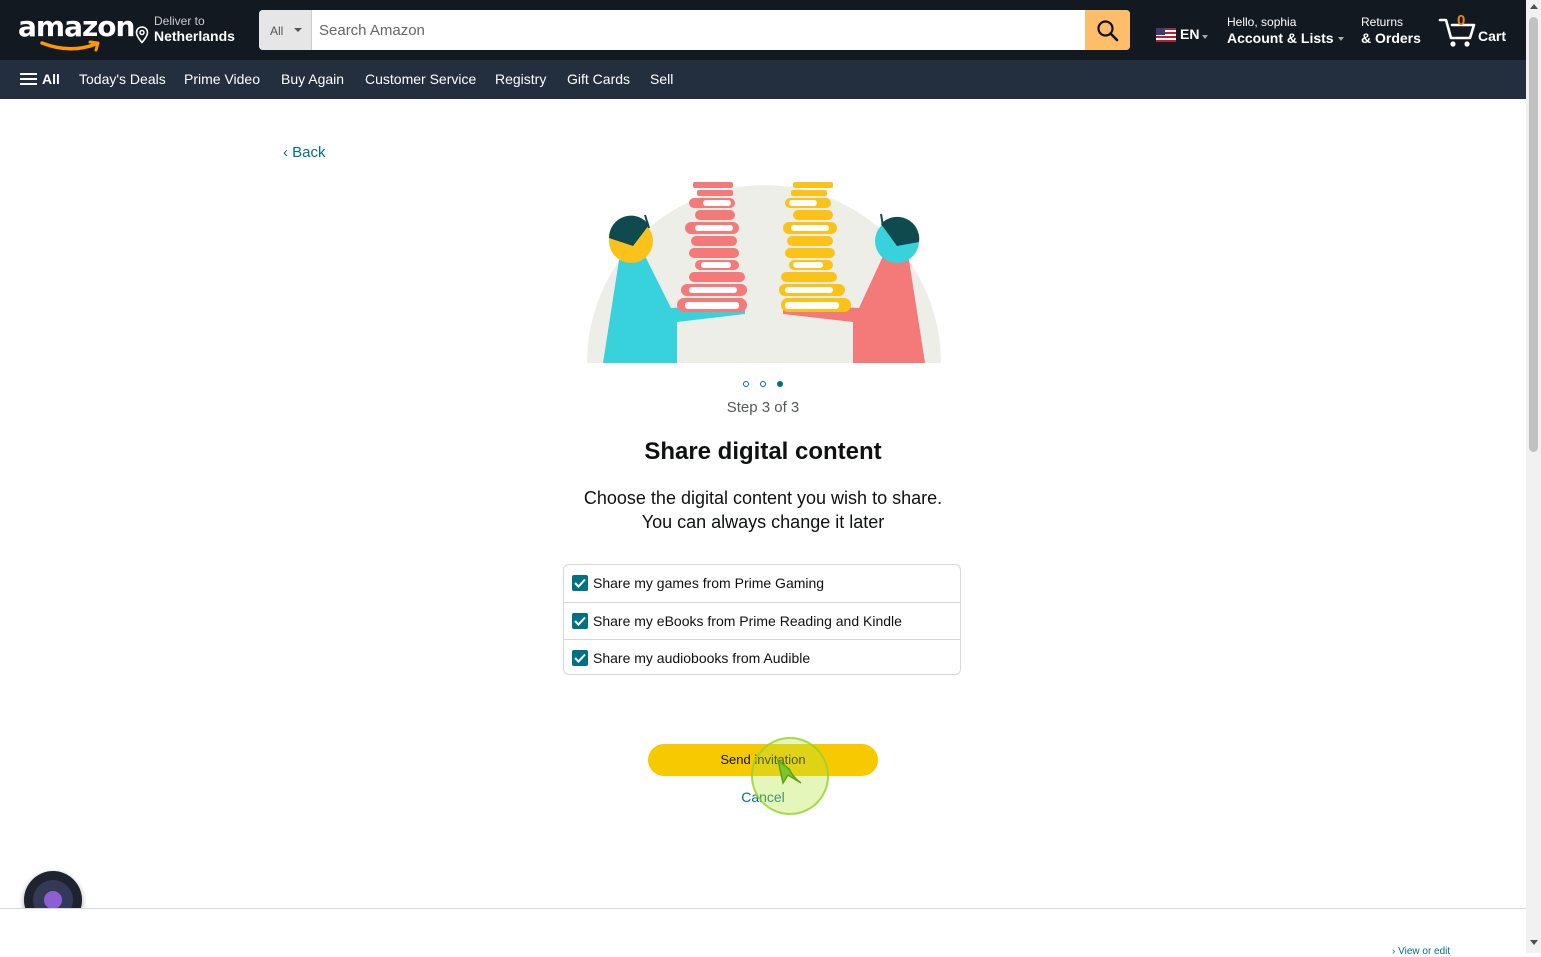  I want to click on logo-smile-icon, so click(70, 46).